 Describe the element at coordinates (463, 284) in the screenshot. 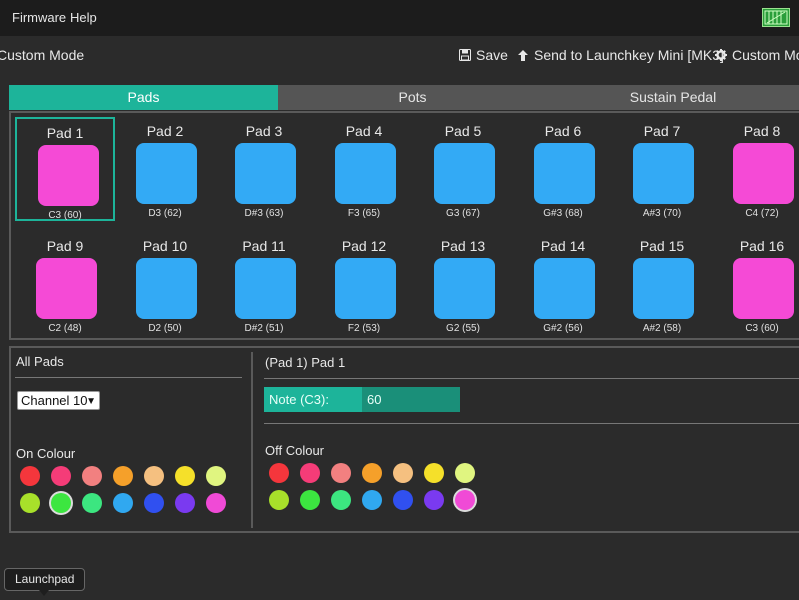

I see `pad-13: Pad 13 G2 (55)` at that location.